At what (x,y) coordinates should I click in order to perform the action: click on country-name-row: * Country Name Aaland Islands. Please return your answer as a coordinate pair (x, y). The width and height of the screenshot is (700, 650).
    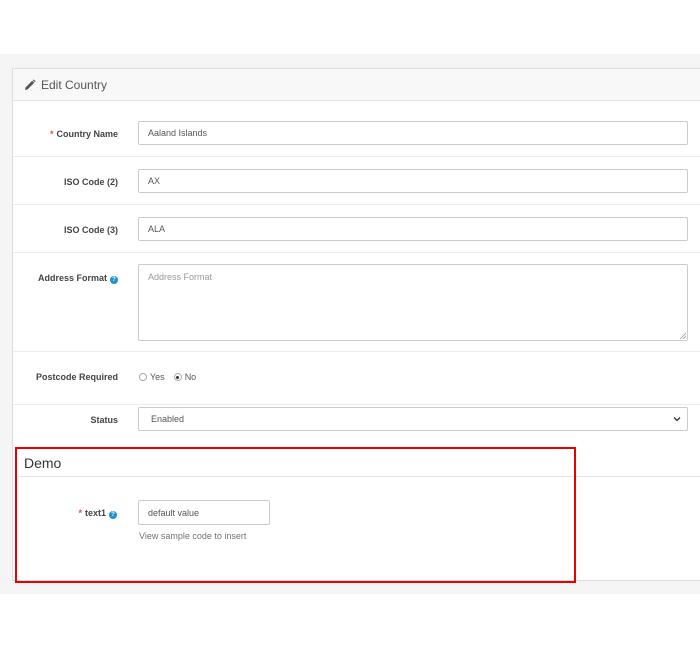
    Looking at the image, I should click on (356, 128).